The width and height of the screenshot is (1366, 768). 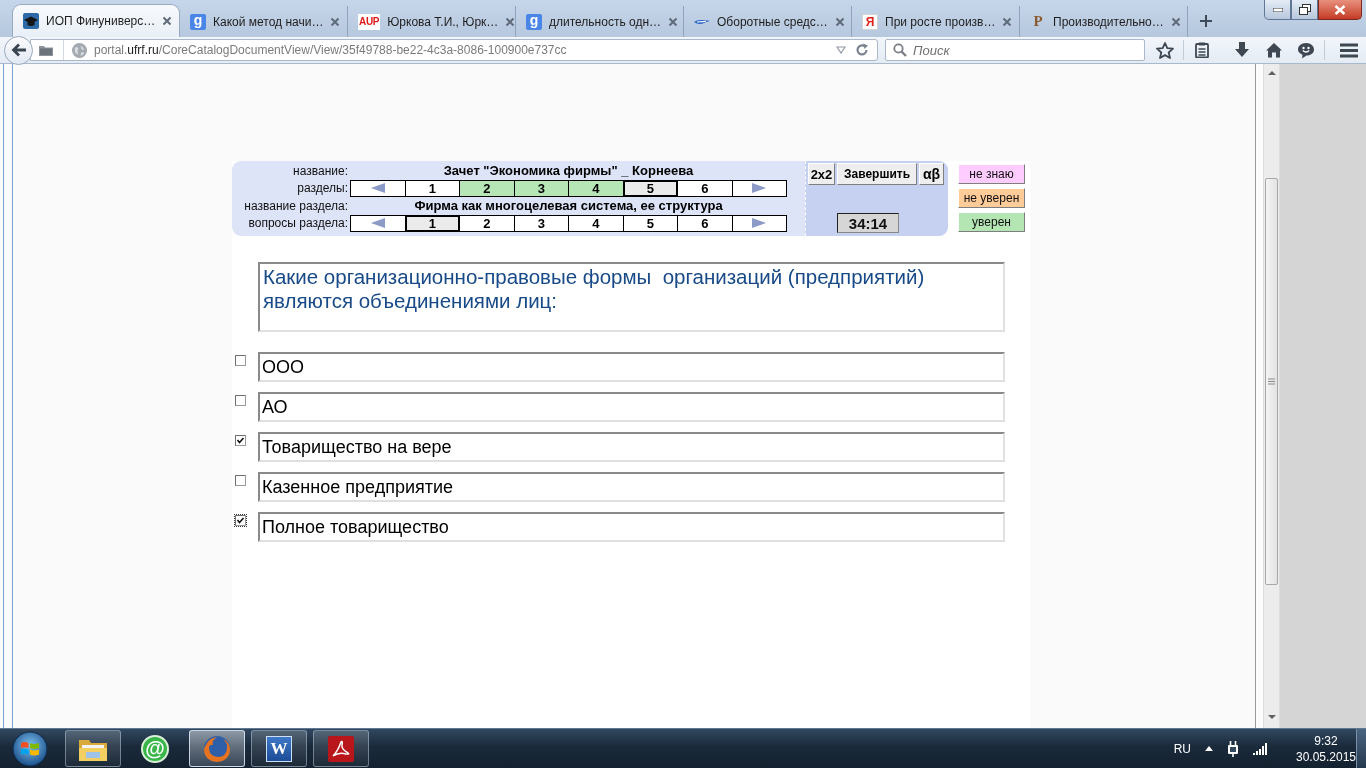 I want to click on left-arrow-icon, so click(x=377, y=188).